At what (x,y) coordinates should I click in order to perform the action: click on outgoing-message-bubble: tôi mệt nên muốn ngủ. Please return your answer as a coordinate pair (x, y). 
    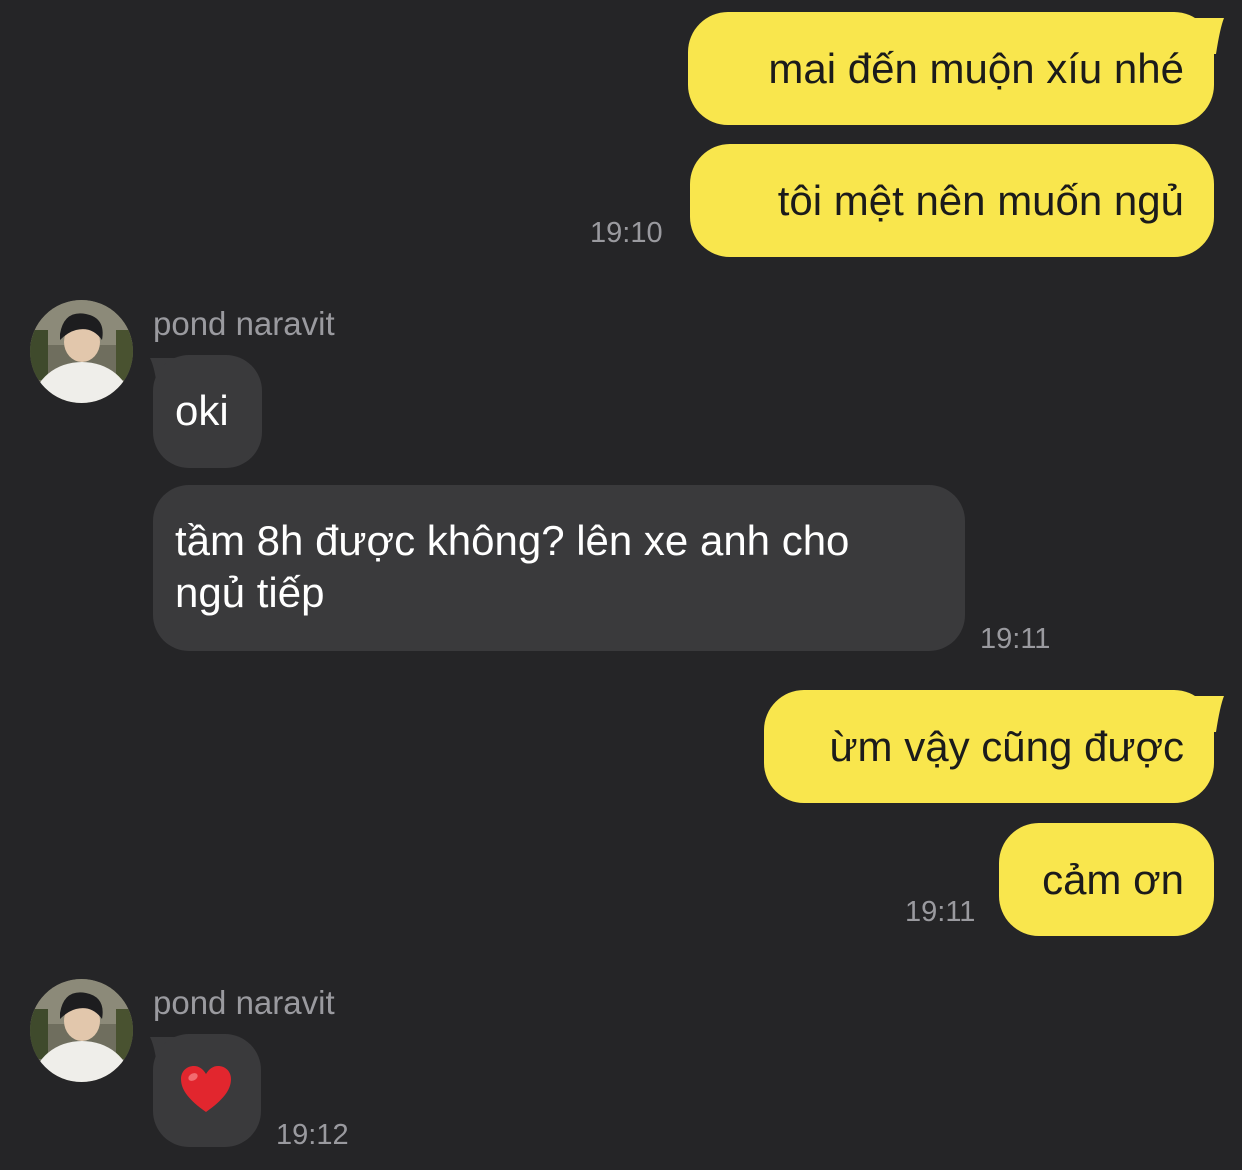
    Looking at the image, I should click on (952, 200).